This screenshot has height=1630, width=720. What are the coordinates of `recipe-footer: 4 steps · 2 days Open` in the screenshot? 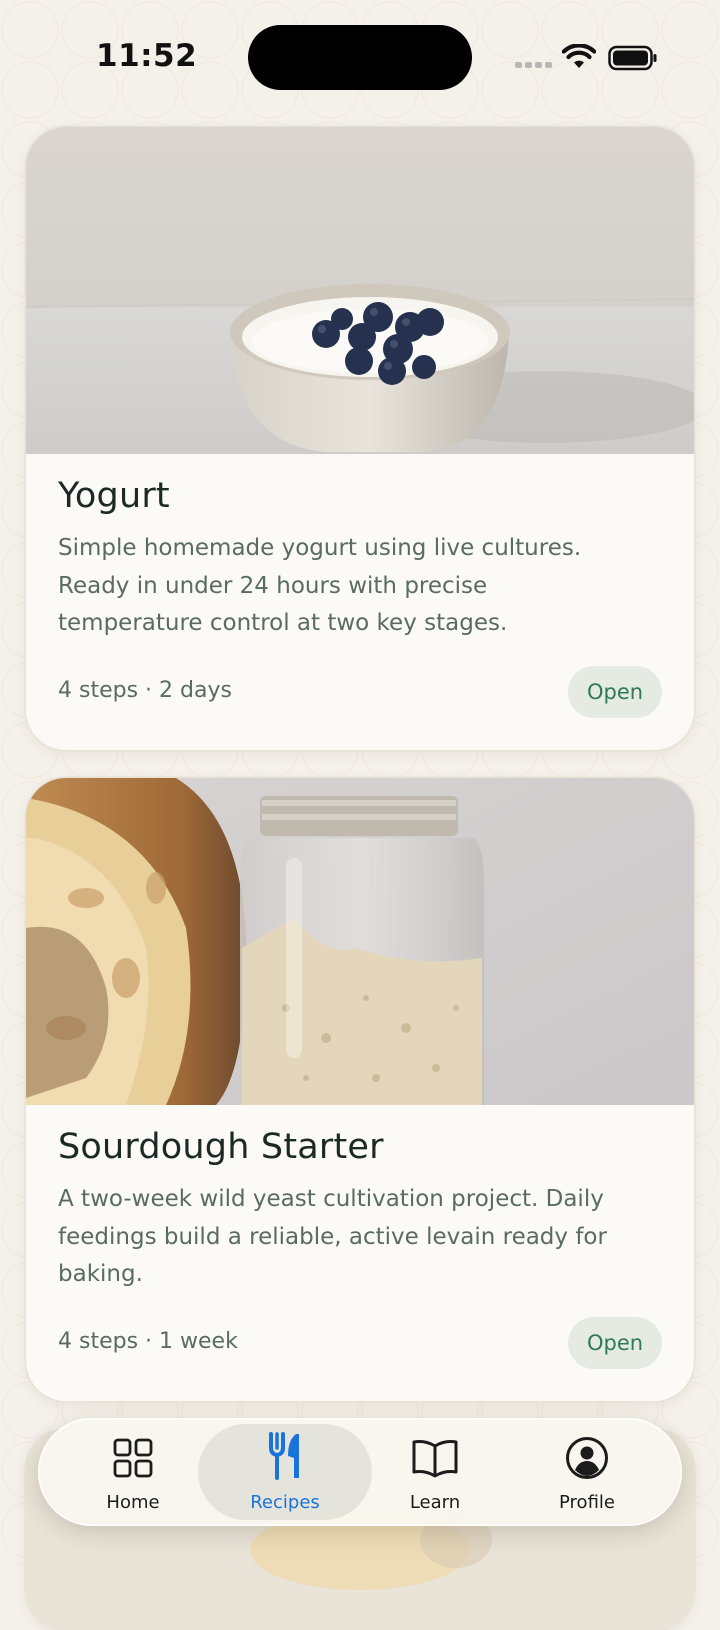 It's located at (360, 692).